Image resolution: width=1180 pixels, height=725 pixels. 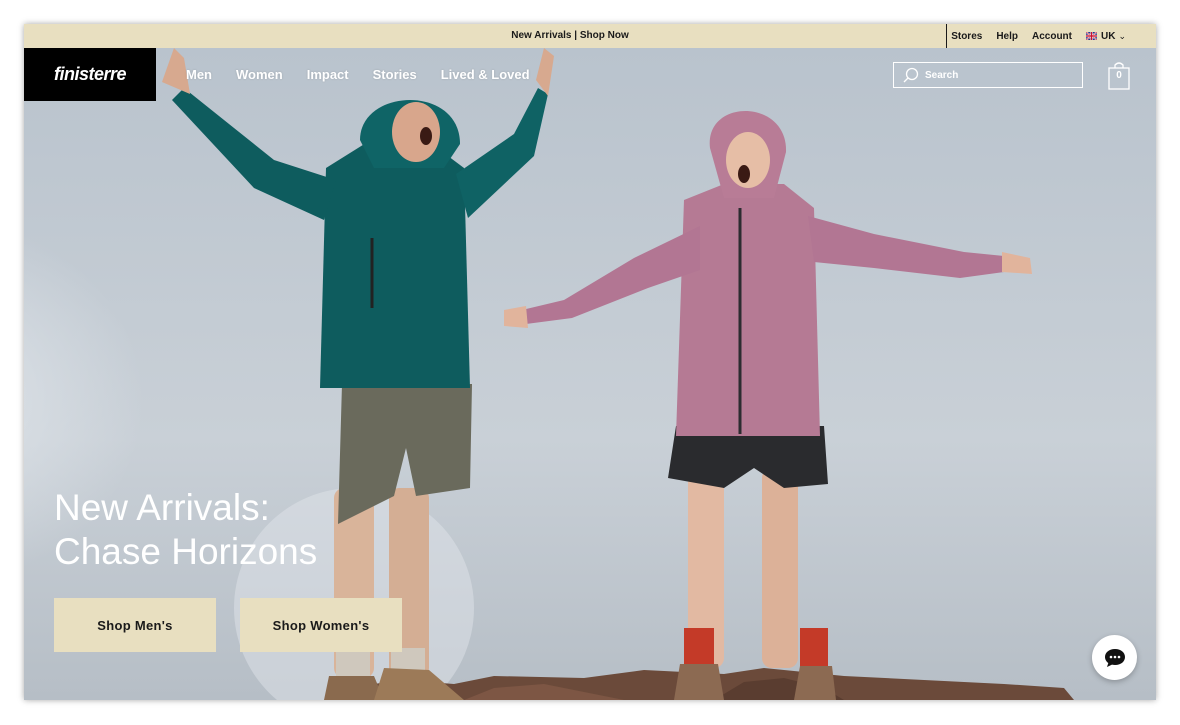 What do you see at coordinates (966, 37) in the screenshot?
I see `stores-link: Stores` at bounding box center [966, 37].